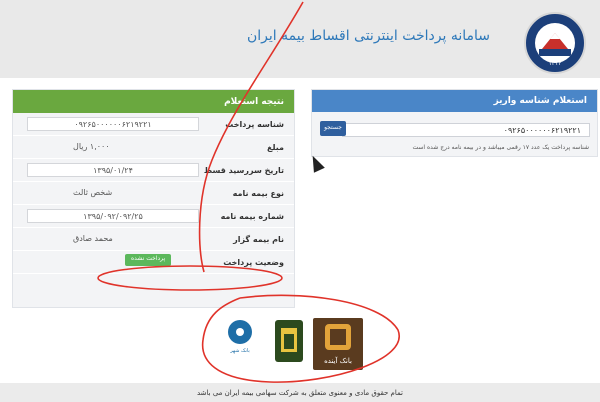 The width and height of the screenshot is (600, 402). I want to click on result-label: شناسه پرداخت, so click(254, 124).